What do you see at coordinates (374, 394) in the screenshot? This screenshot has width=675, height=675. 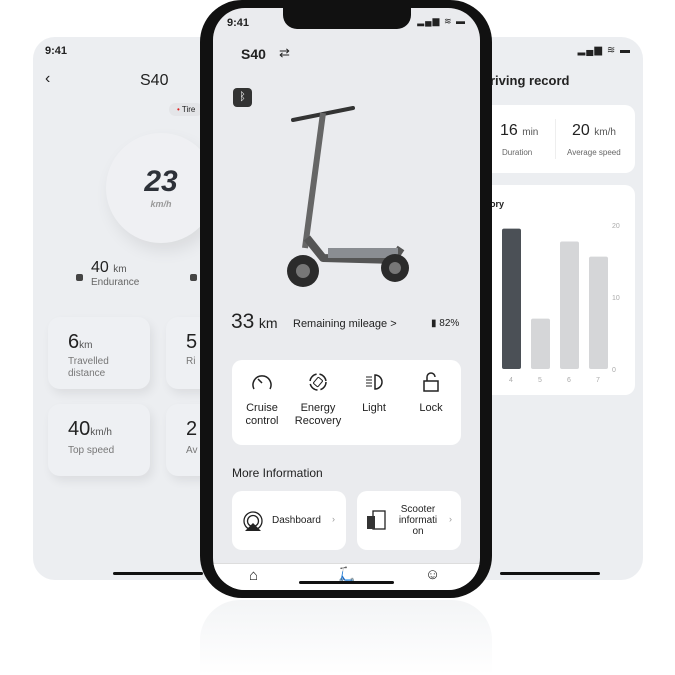 I see `light-button: Light` at bounding box center [374, 394].